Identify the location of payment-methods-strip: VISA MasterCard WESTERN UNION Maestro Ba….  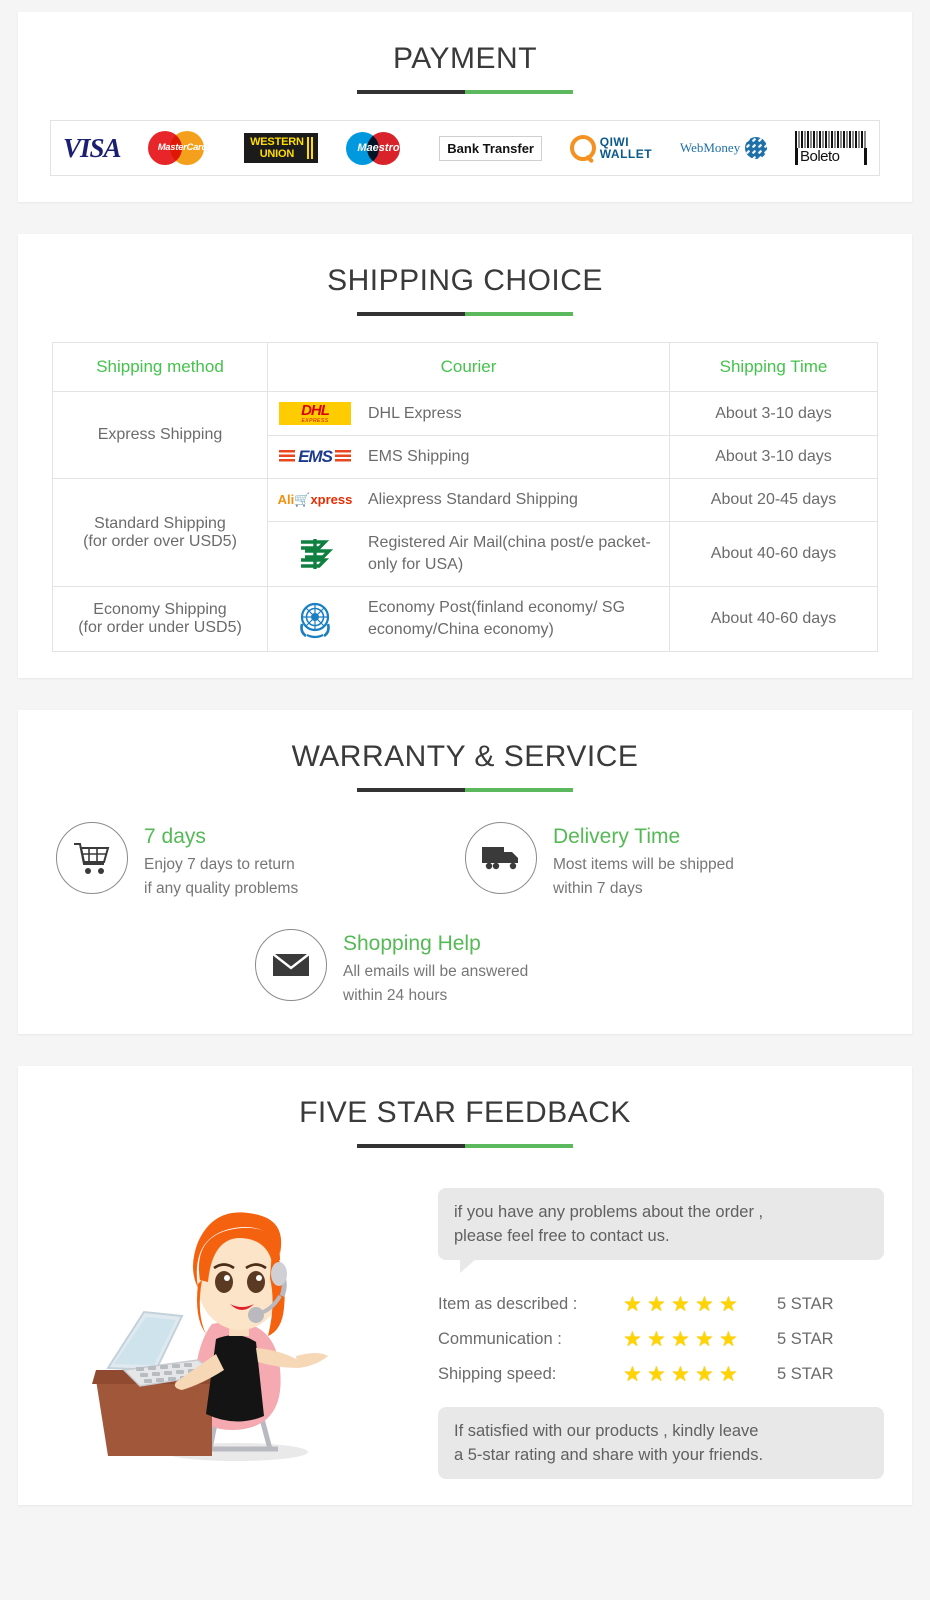
(465, 148).